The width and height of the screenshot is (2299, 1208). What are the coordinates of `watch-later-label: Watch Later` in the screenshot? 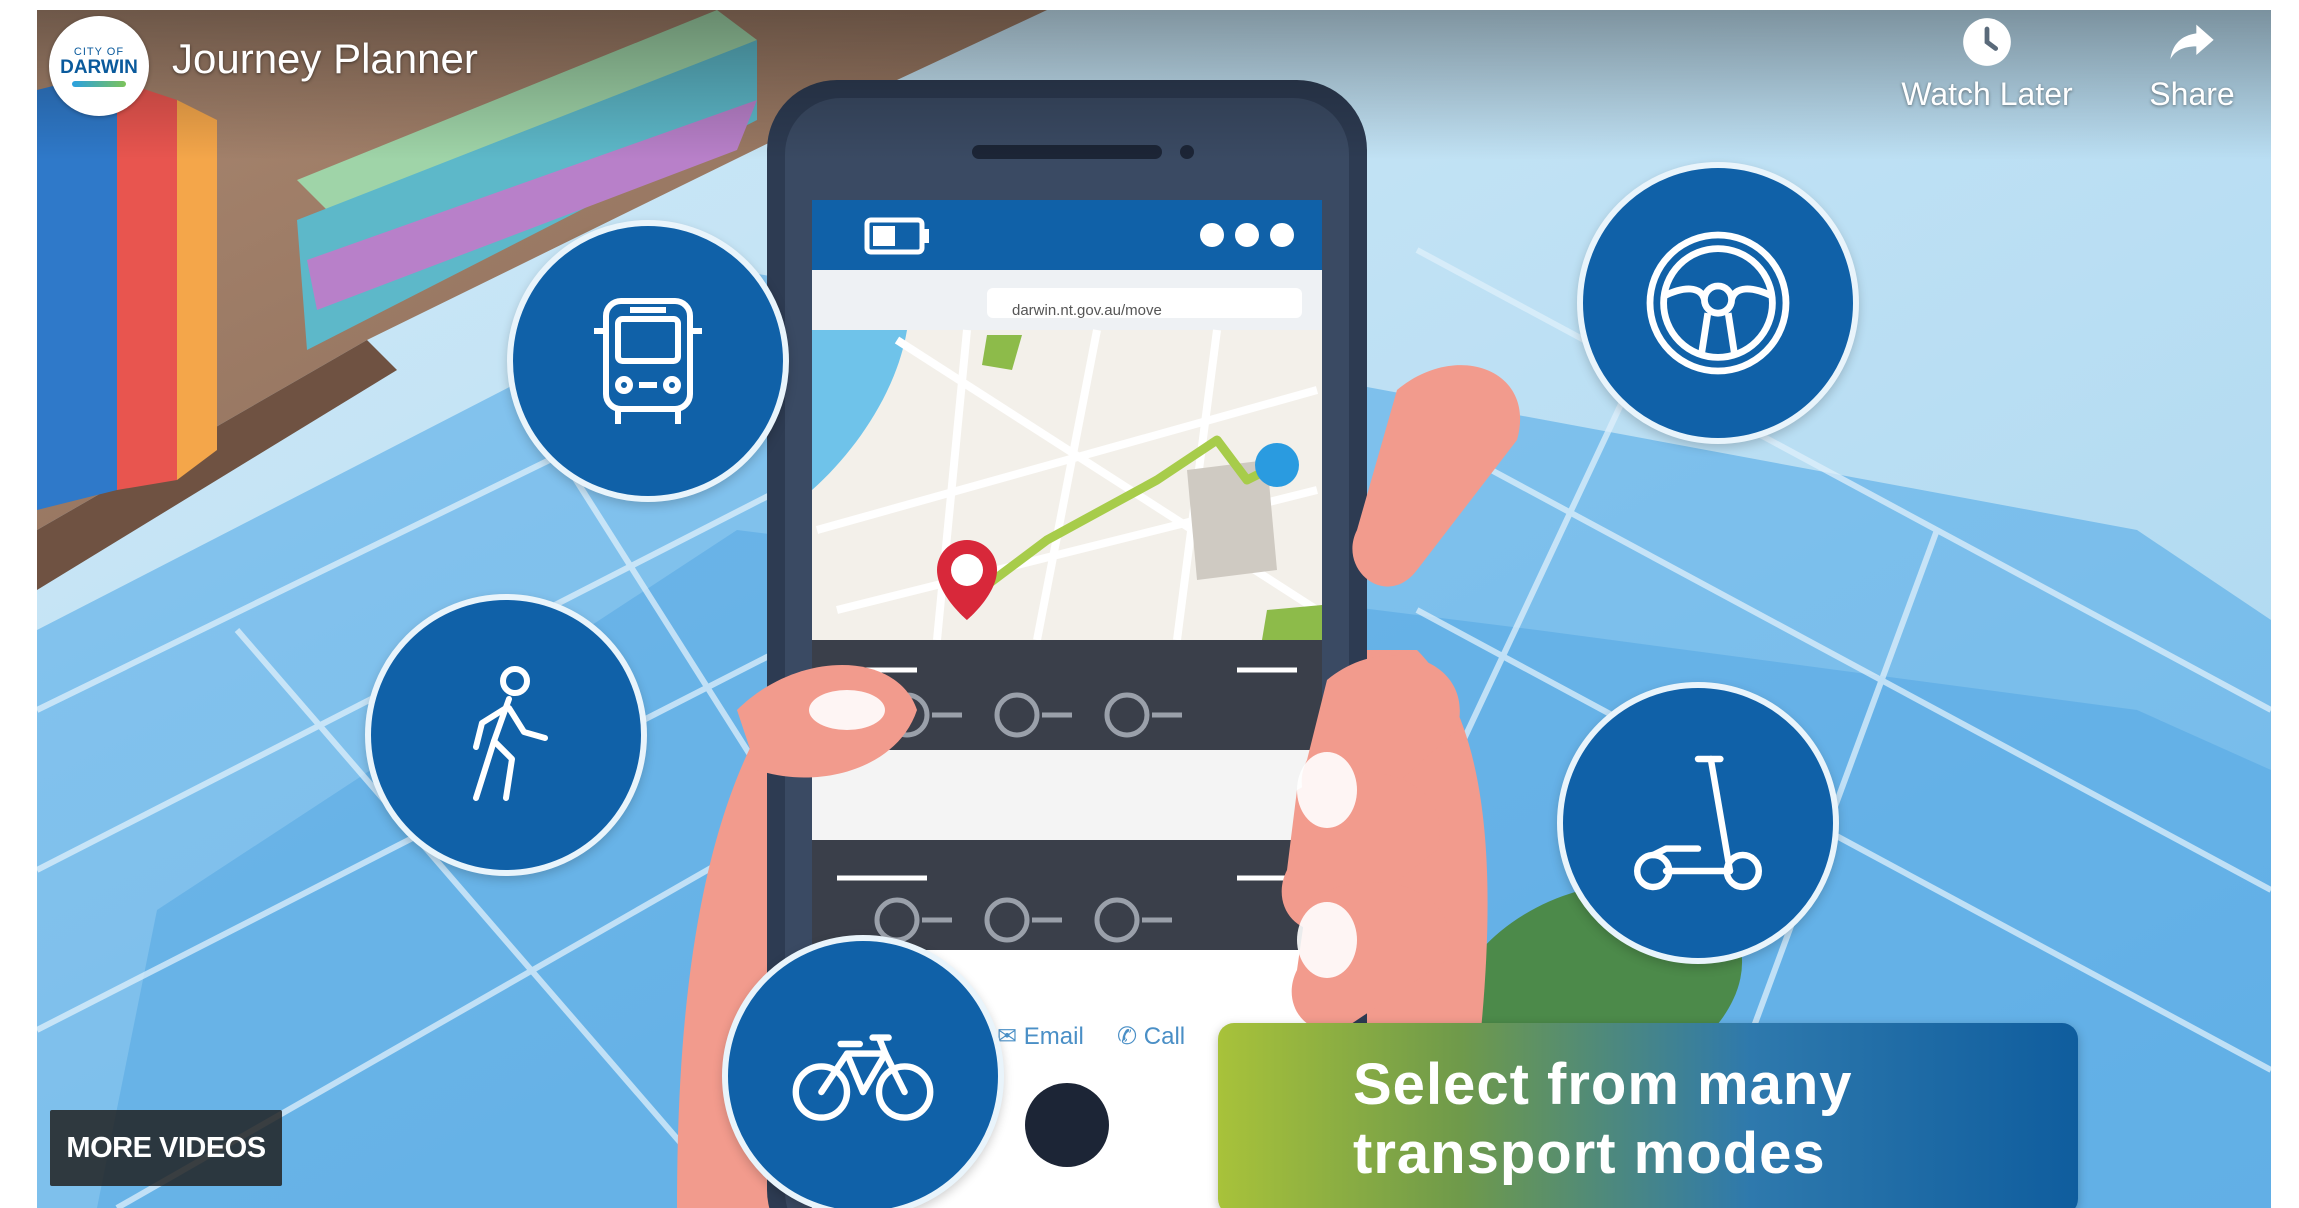 It's located at (1987, 94).